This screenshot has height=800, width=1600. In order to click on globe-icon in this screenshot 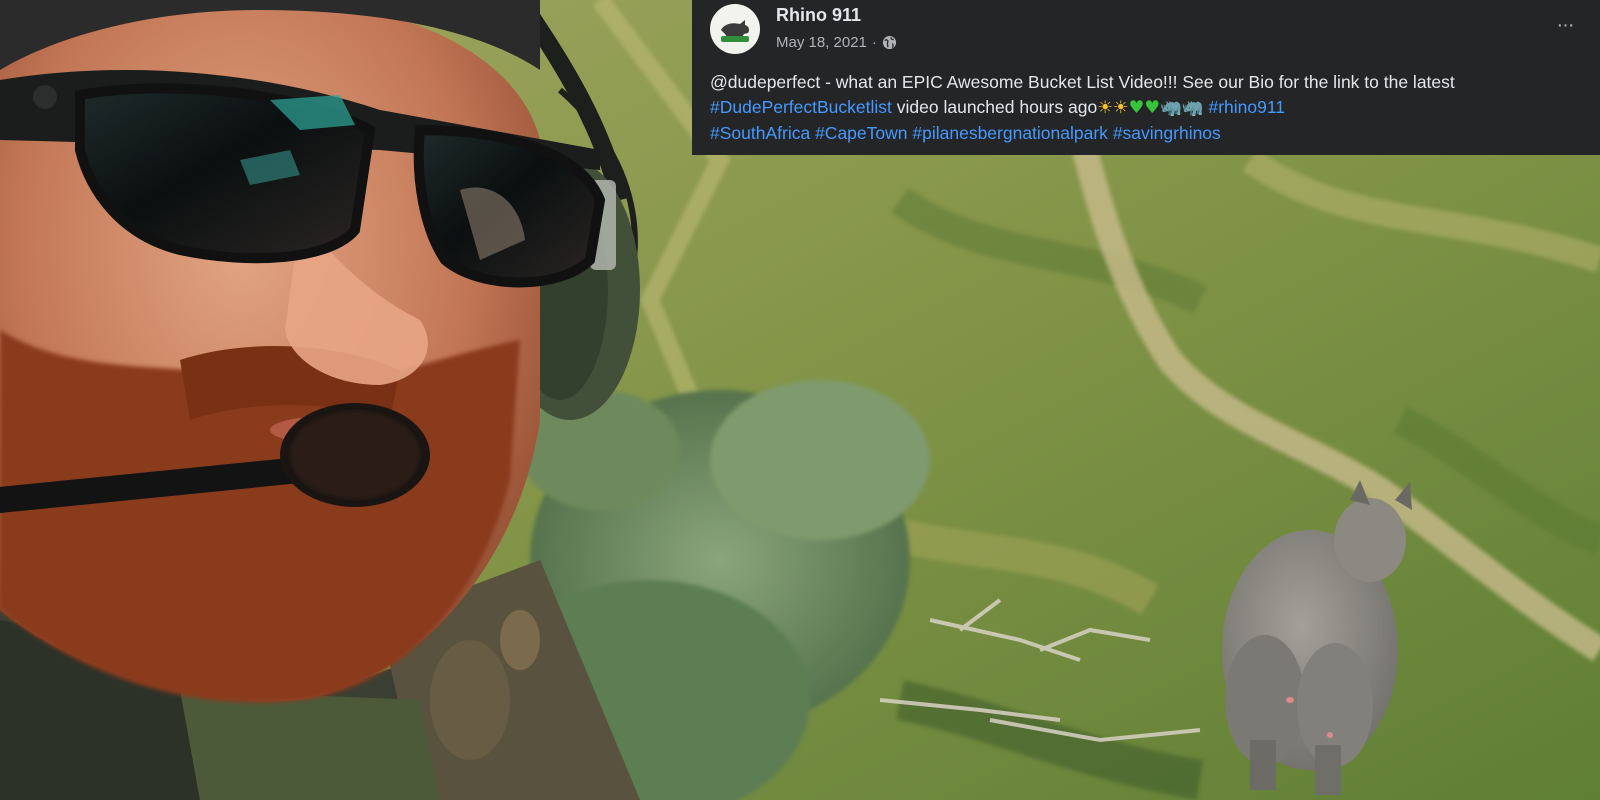, I will do `click(889, 42)`.